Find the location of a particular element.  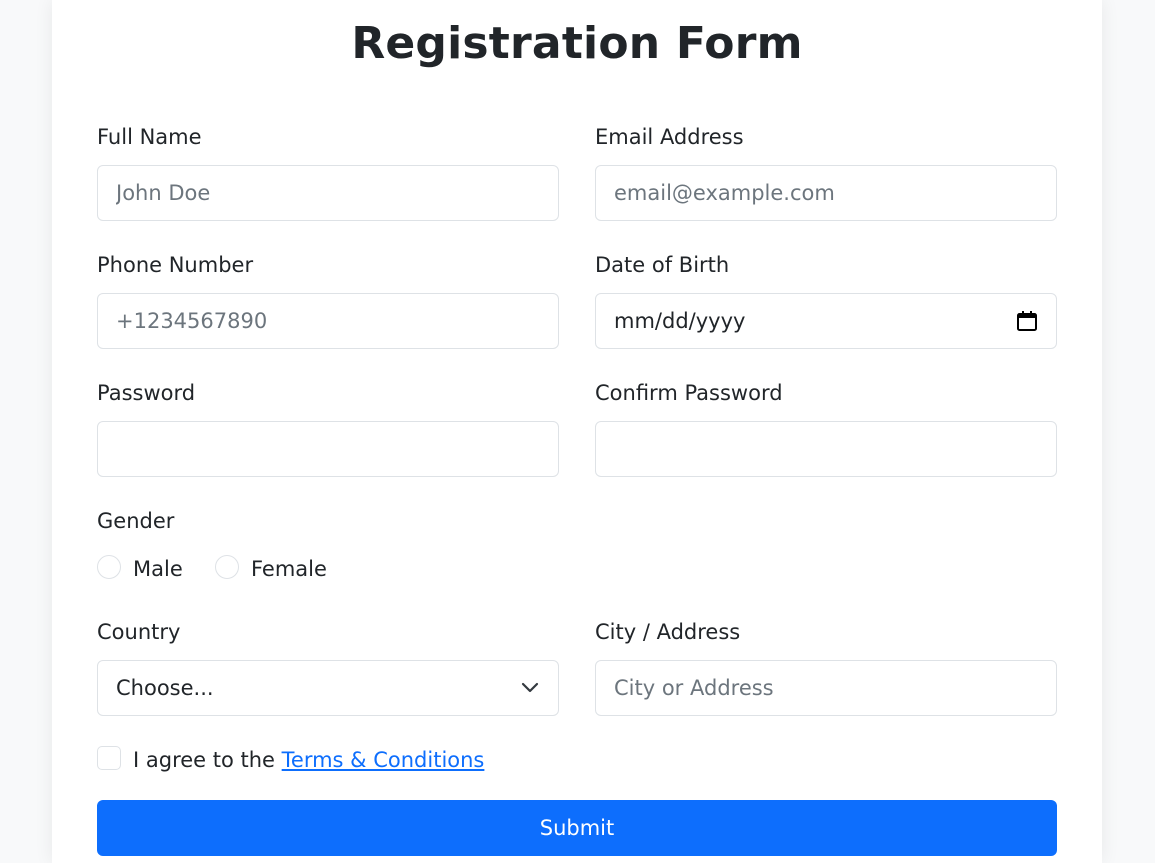

terms-link: Terms & Conditions is located at coordinates (383, 760).